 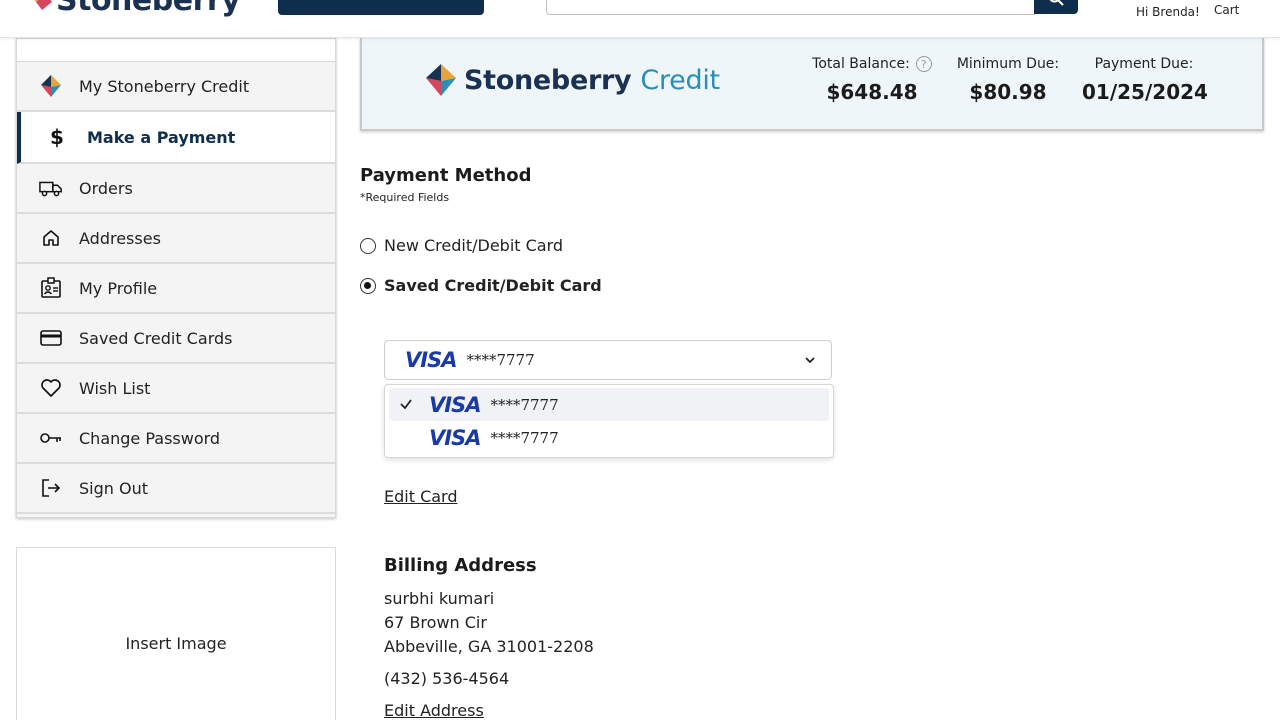 I want to click on sidebar-item-label: Make a Payment, so click(x=161, y=137).